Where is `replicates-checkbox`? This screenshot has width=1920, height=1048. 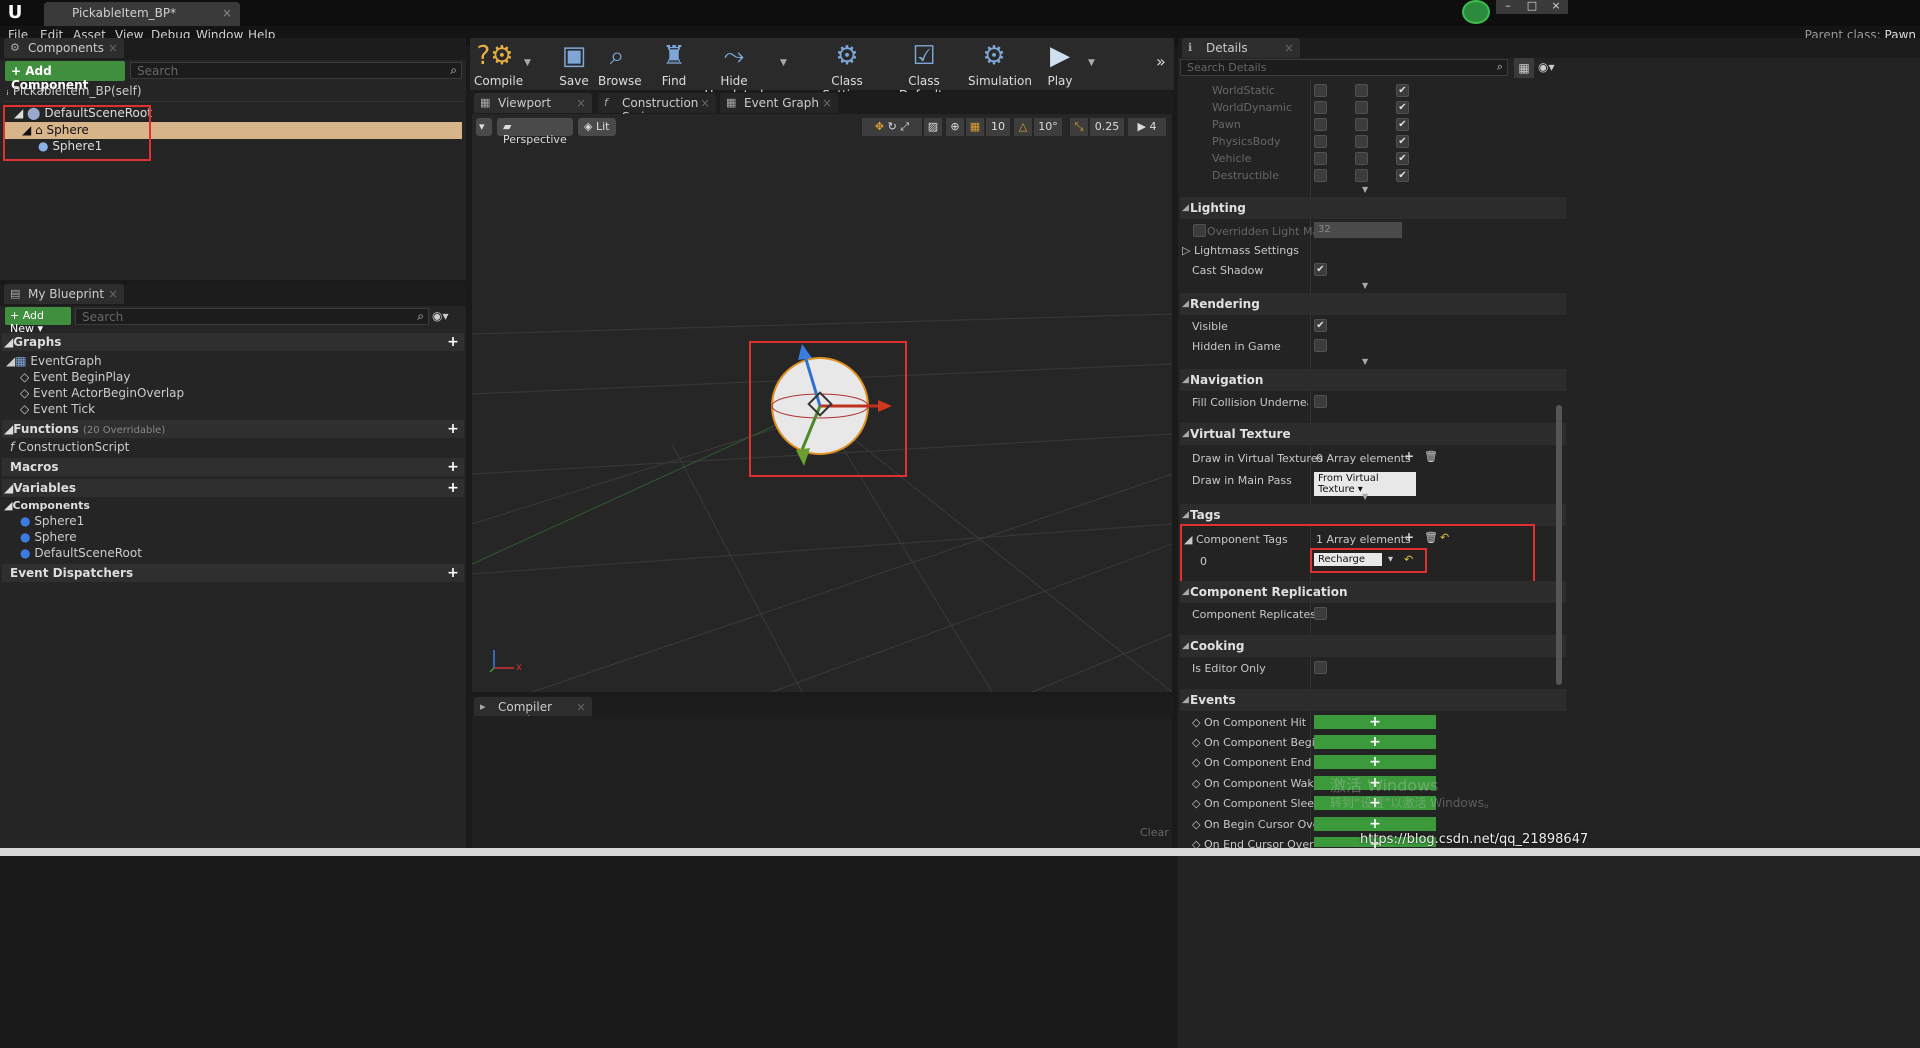 replicates-checkbox is located at coordinates (1320, 613).